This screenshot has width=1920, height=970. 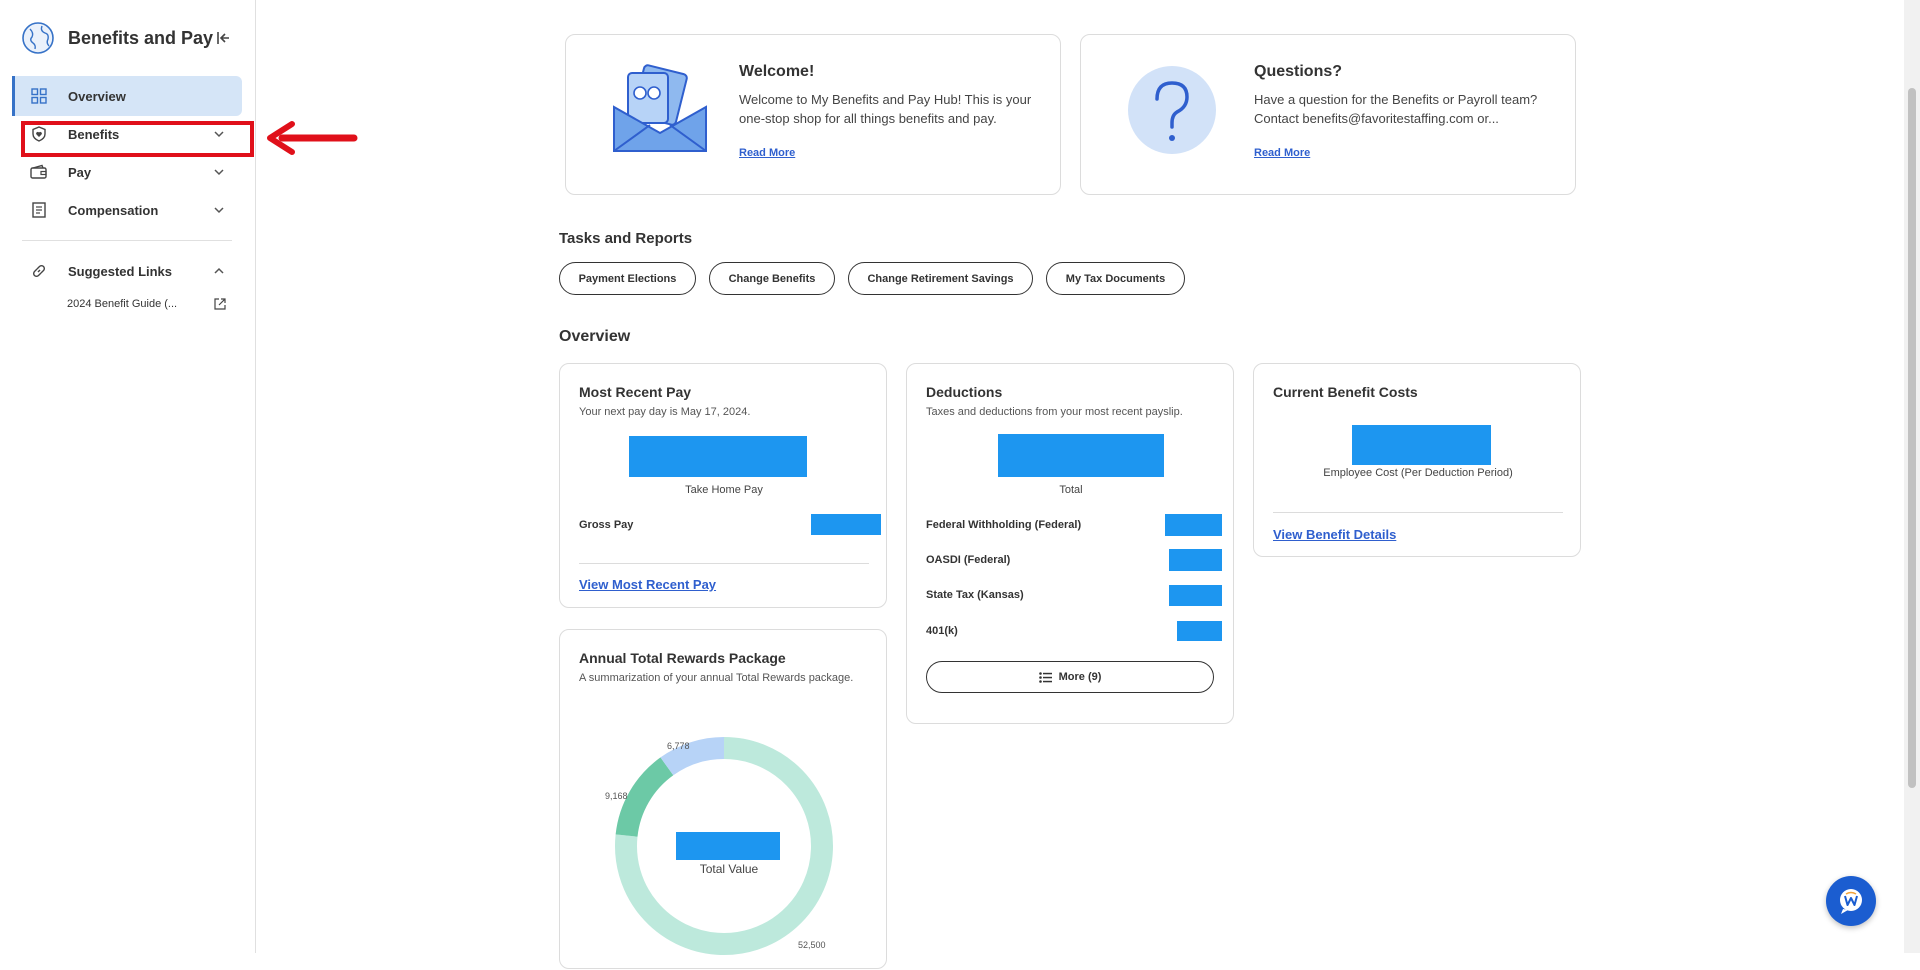 I want to click on welcome-read-more-link: Read More, so click(x=767, y=153).